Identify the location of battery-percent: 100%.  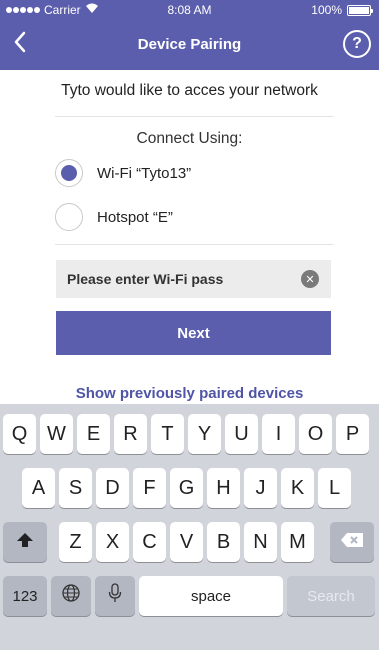
(326, 10).